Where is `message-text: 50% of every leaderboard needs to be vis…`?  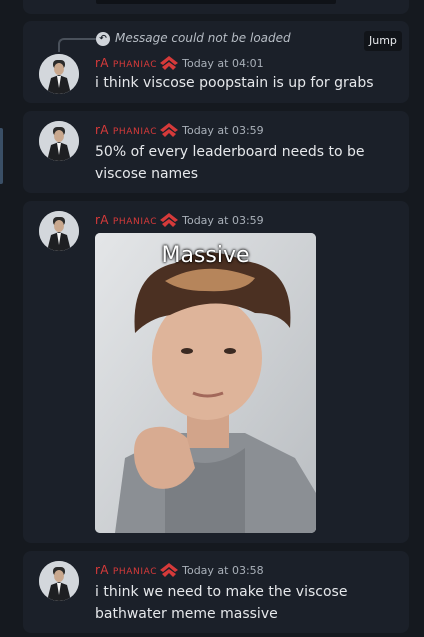
message-text: 50% of every leaderboard needs to be vis… is located at coordinates (230, 163).